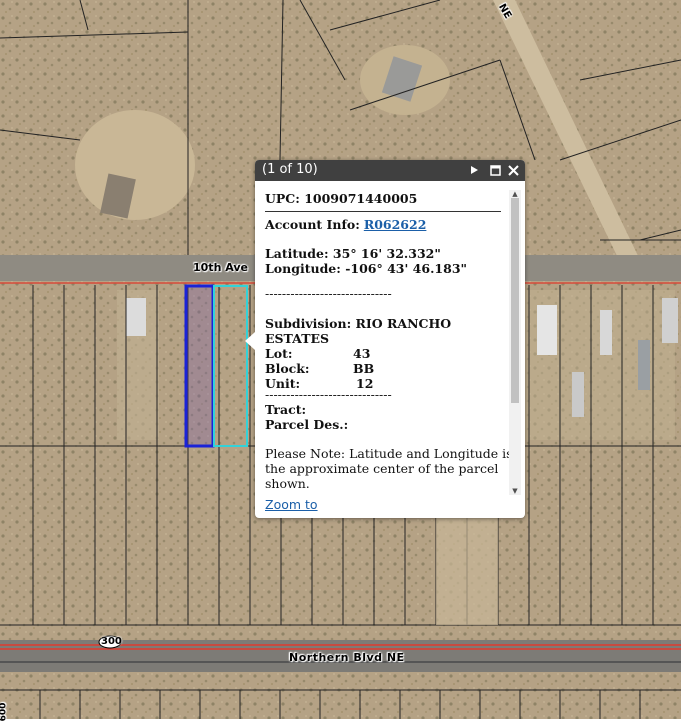  Describe the element at coordinates (199, 366) in the screenshot. I see `selected-parcel-highlight` at that location.